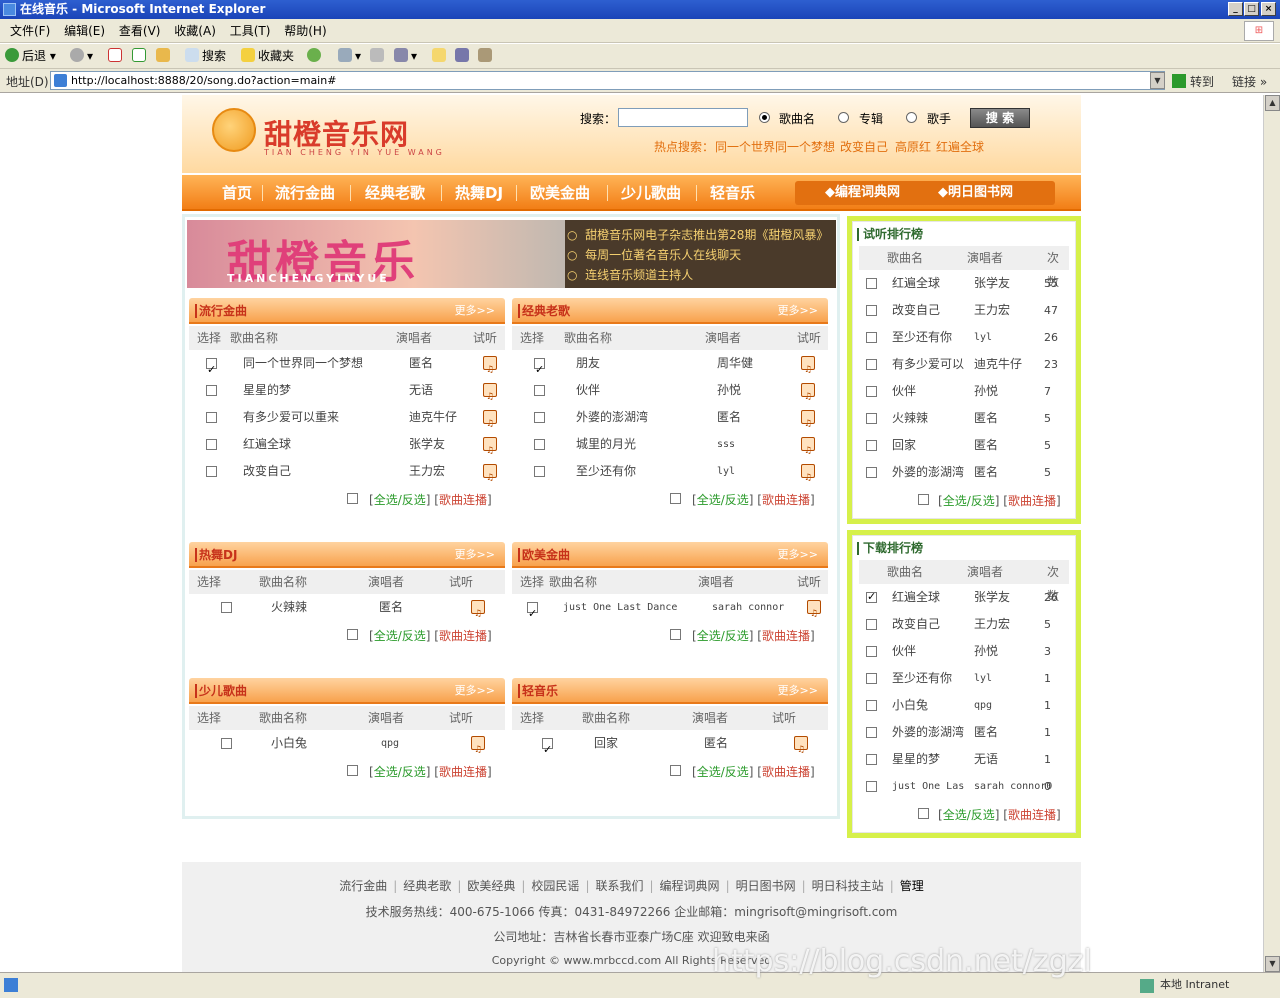  What do you see at coordinates (363, 886) in the screenshot?
I see `footer-link: 流行金曲` at bounding box center [363, 886].